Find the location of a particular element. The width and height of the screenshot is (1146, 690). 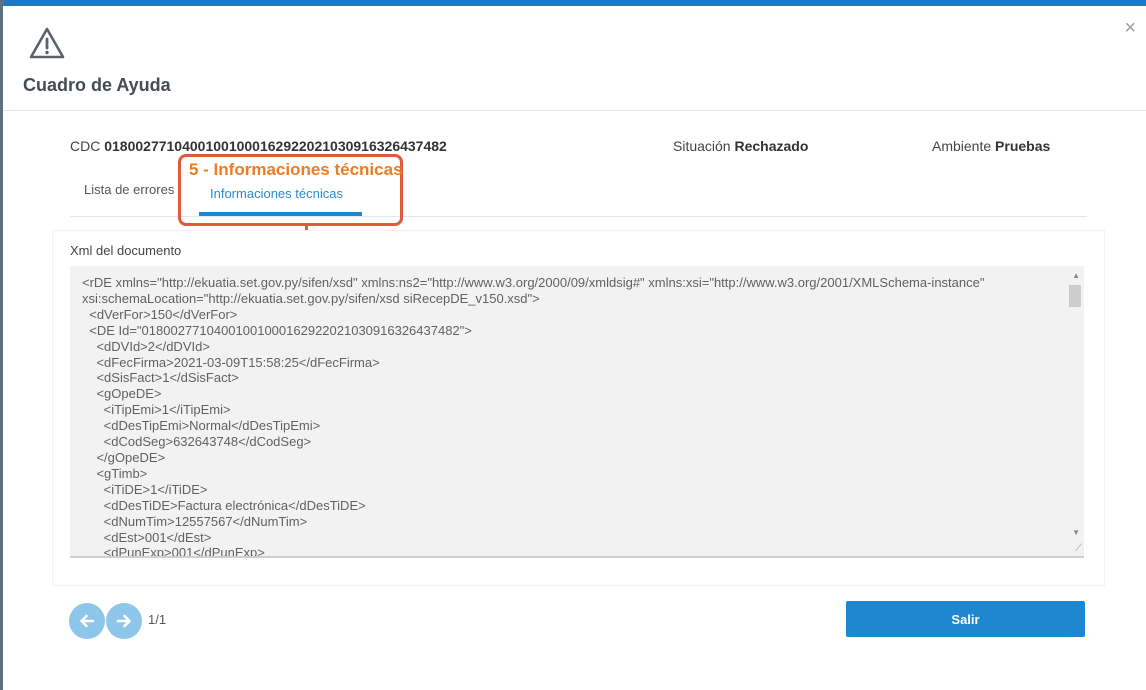

situacion-info: Situación Rechazado is located at coordinates (740, 146).